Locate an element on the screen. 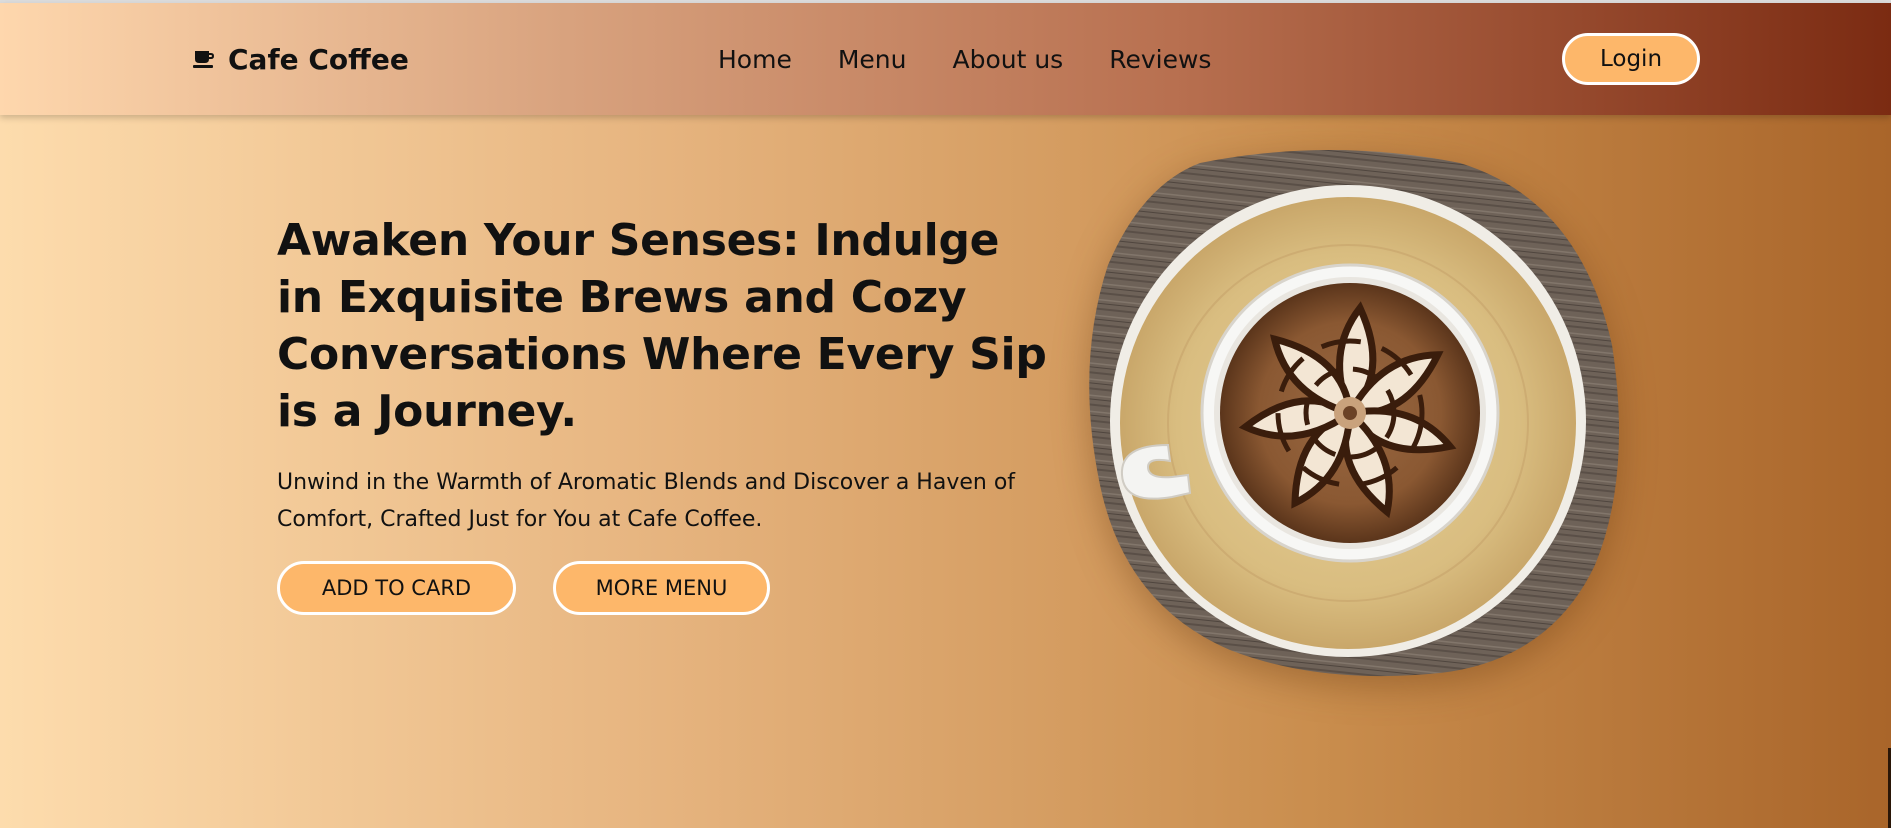  nav-links: Home Menu About us Reviews is located at coordinates (964, 59).